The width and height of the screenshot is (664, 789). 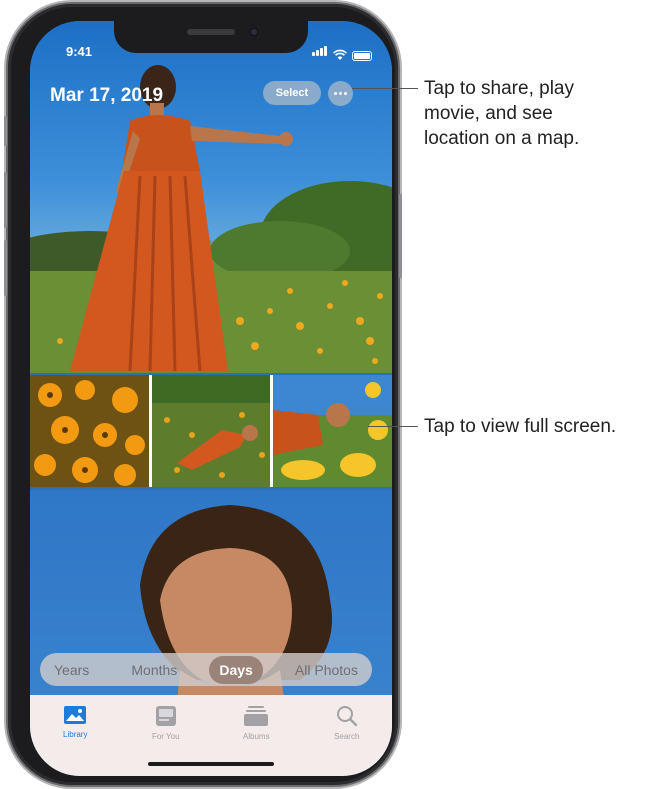 I want to click on search-icon, so click(x=346, y=716).